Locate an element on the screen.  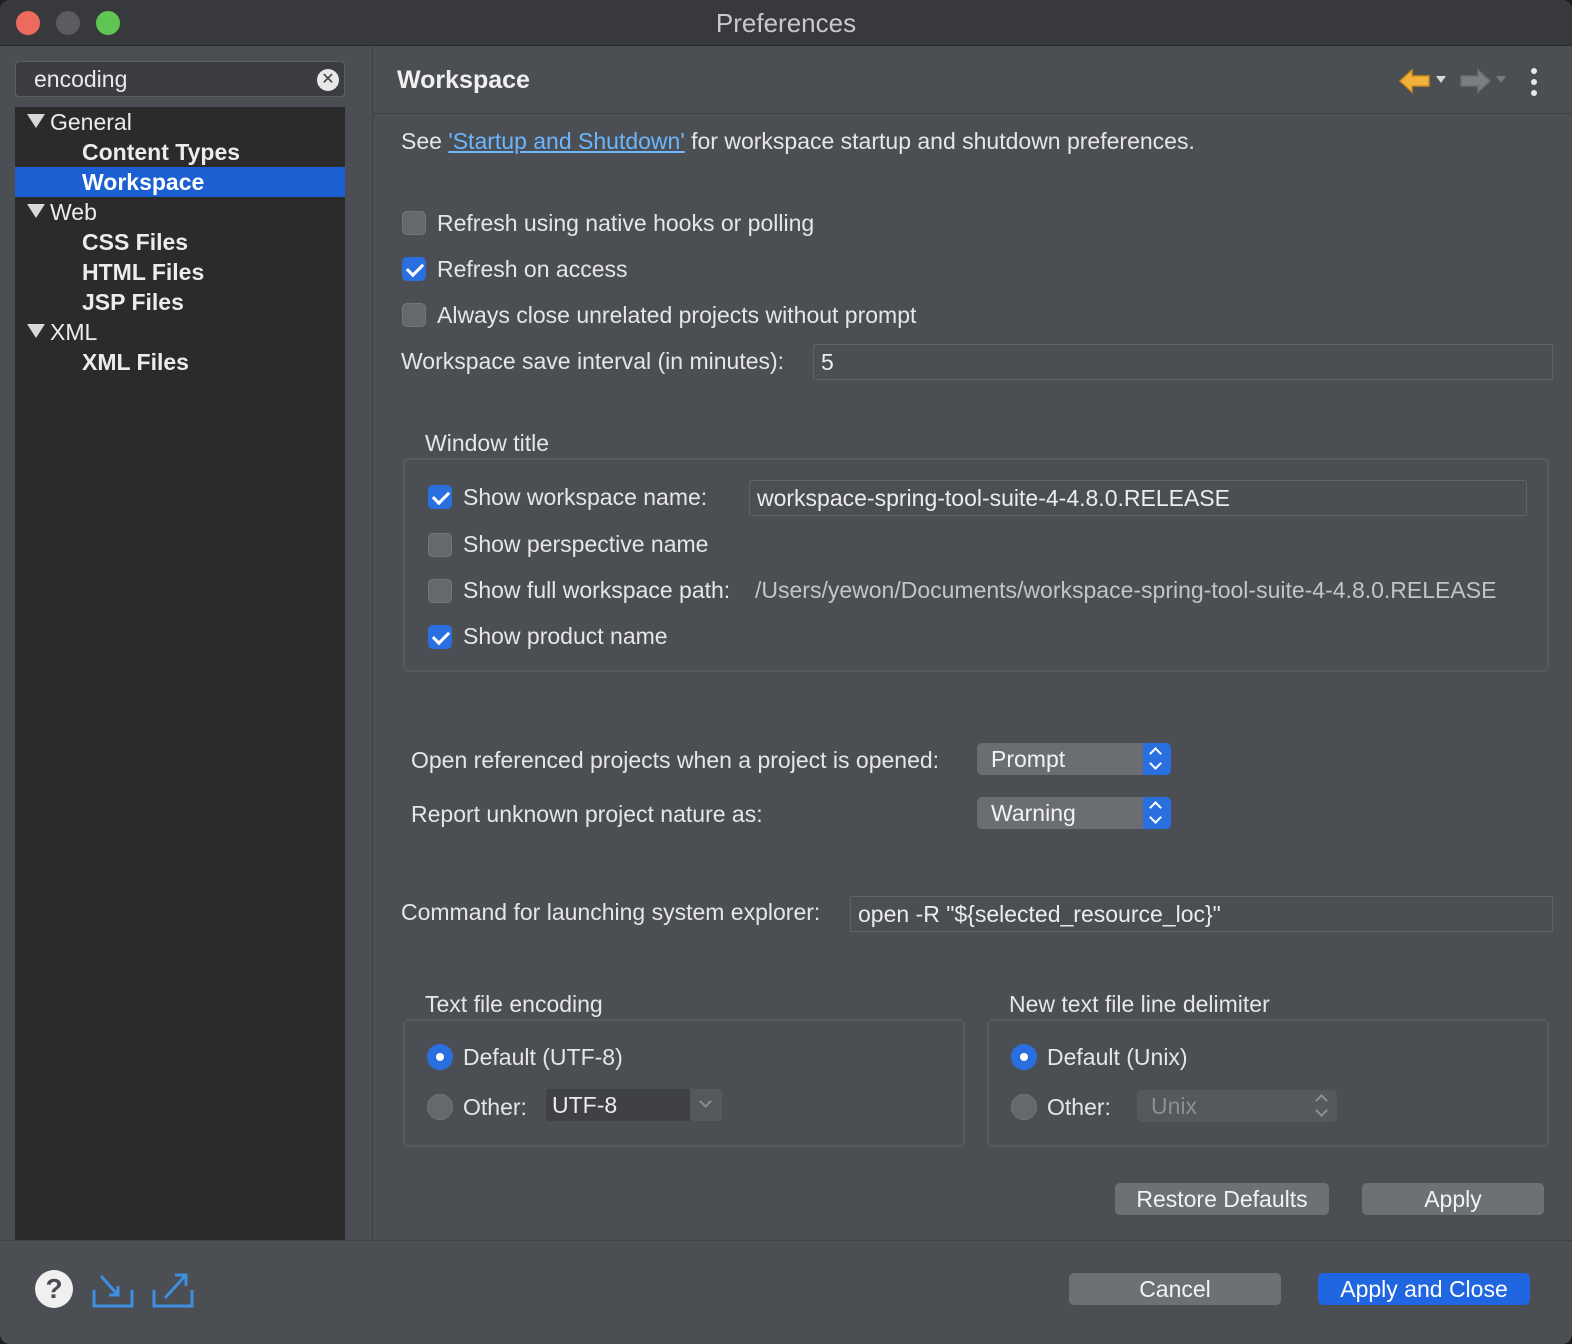
encoding-other-value: UTF-8 is located at coordinates (585, 1105).